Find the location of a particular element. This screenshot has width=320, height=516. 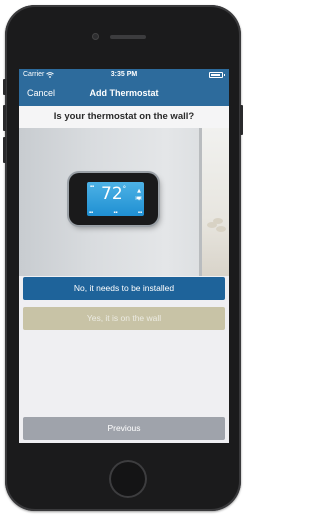

thermostat-screen: ▪▪ 72° ▲ ▼ ▪▪ ▪▪ ▪▪ ▪▪ is located at coordinates (115, 199).